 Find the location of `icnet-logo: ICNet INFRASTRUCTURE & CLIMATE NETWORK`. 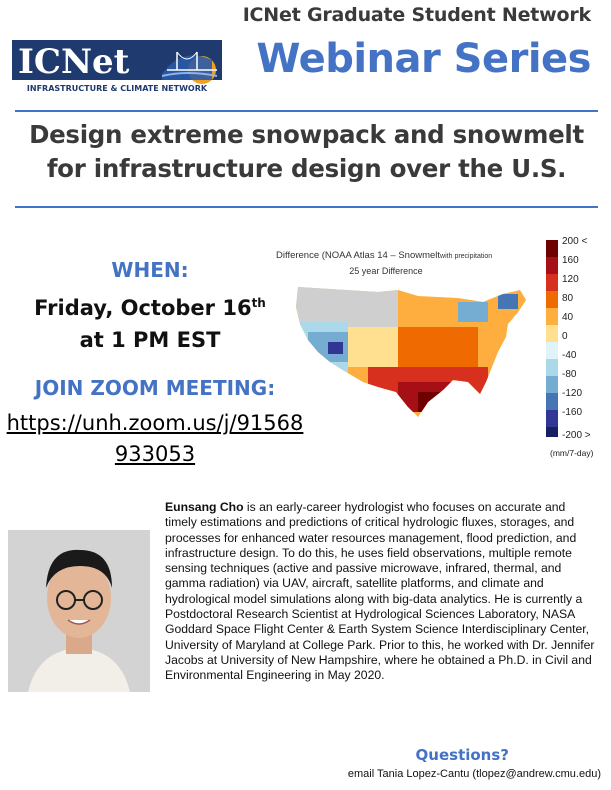

icnet-logo: ICNet INFRASTRUCTURE & CLIMATE NETWORK is located at coordinates (117, 67).